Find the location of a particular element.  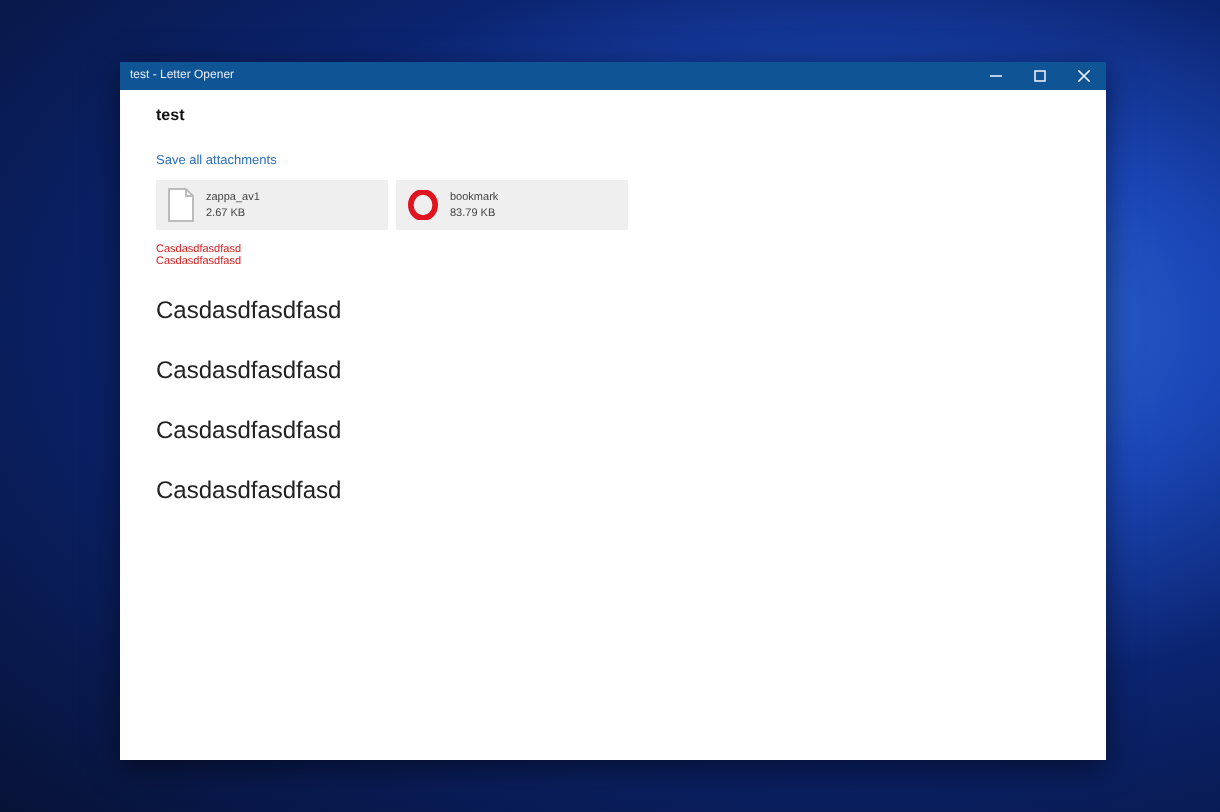

ring-logo-icon is located at coordinates (423, 205).